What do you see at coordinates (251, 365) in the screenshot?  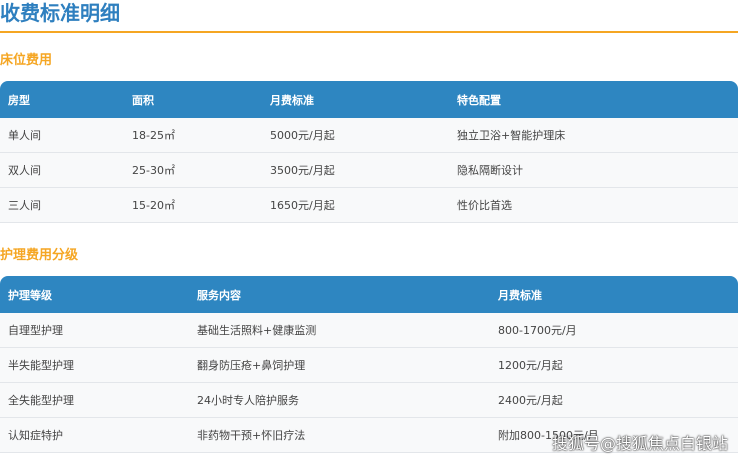 I see `table-cell: 翻身防压疮+鼻饲护理` at bounding box center [251, 365].